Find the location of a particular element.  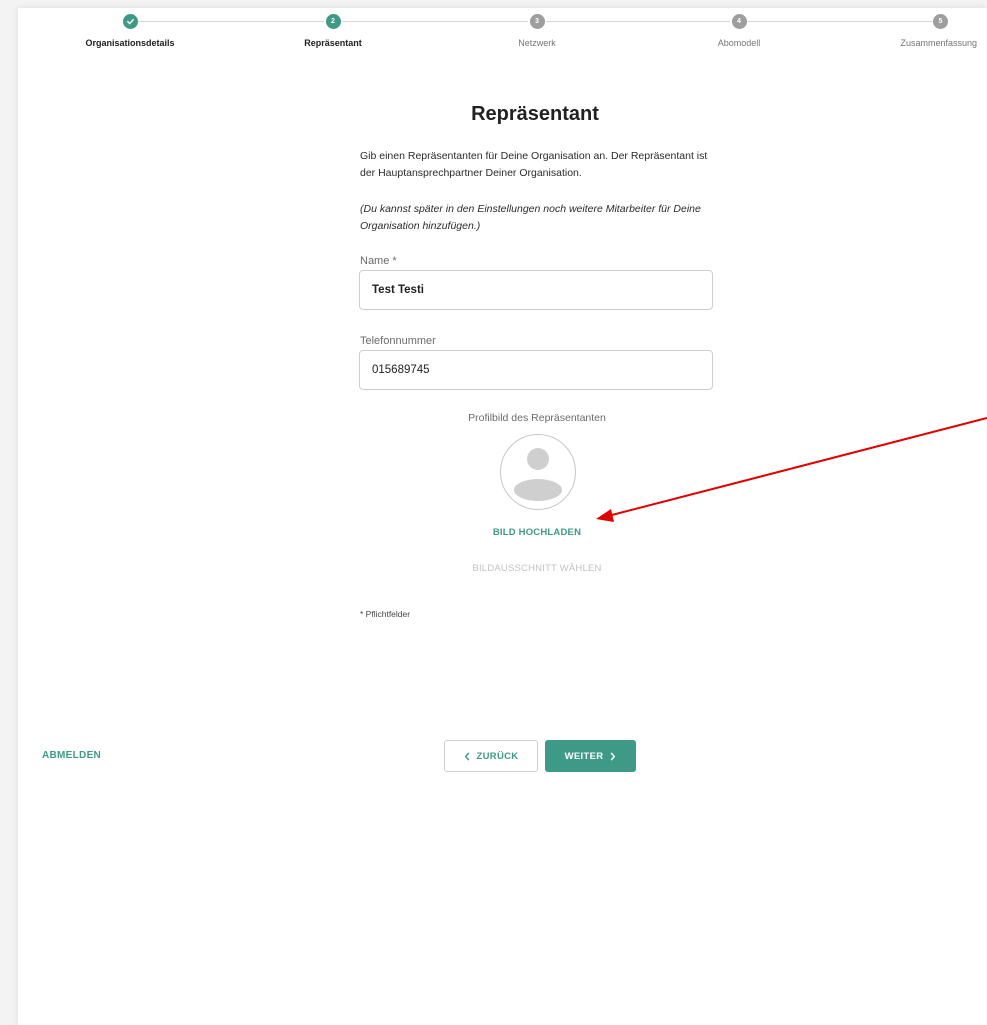

back-button-label: ZURÜCK is located at coordinates (497, 756).